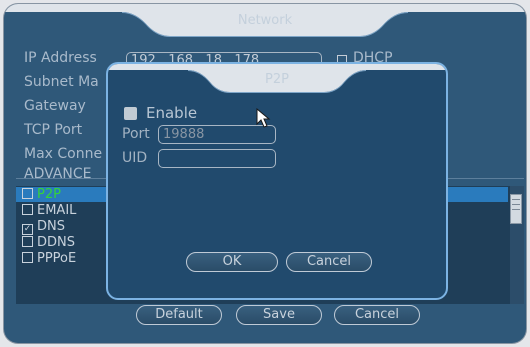 This screenshot has height=347, width=530. Describe the element at coordinates (27, 241) in the screenshot. I see `ddns-checkbox` at that location.